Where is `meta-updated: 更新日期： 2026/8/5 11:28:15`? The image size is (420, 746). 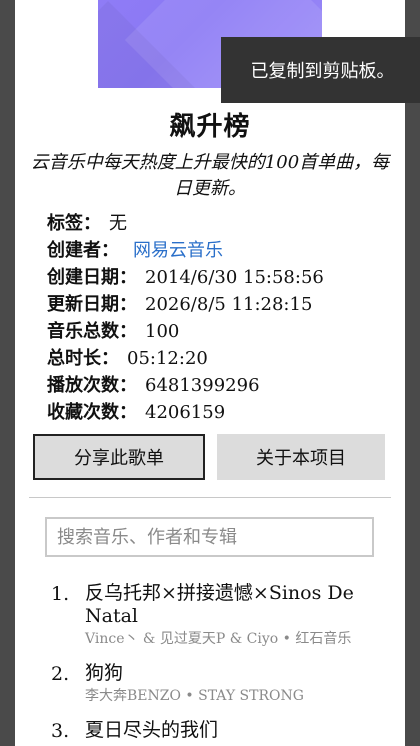 meta-updated: 更新日期： 2026/8/5 11:28:15 is located at coordinates (217, 304).